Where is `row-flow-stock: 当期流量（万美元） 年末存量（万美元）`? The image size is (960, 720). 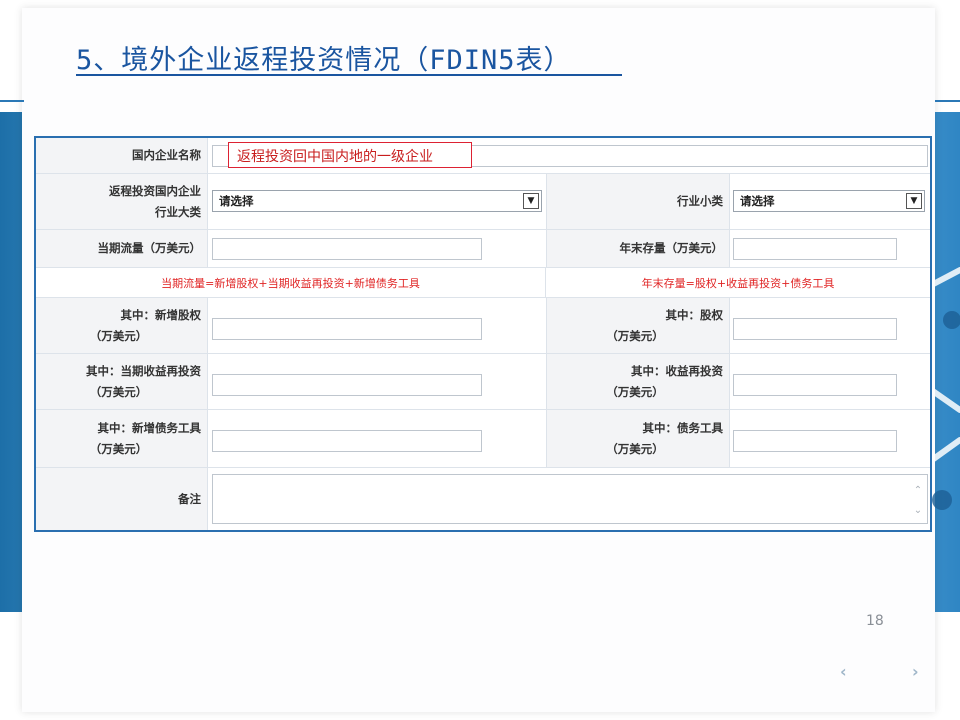
row-flow-stock: 当期流量（万美元） 年末存量（万美元） is located at coordinates (483, 249).